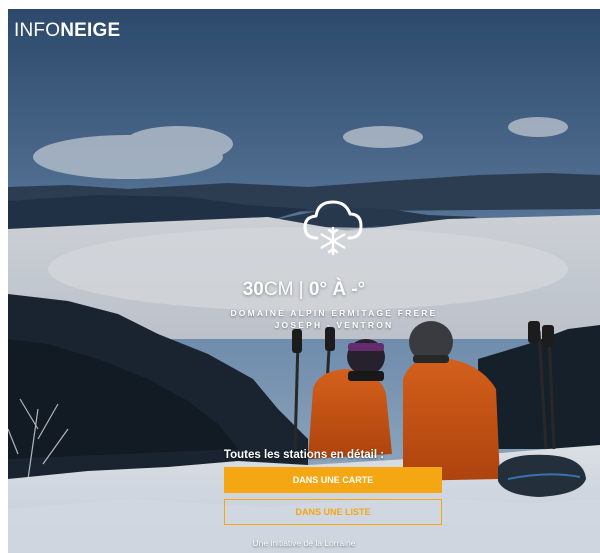 Image resolution: width=600 pixels, height=553 pixels. I want to click on station-name-line-1: DOMAINE ALPIN ERMITAGE FRERE, so click(334, 313).